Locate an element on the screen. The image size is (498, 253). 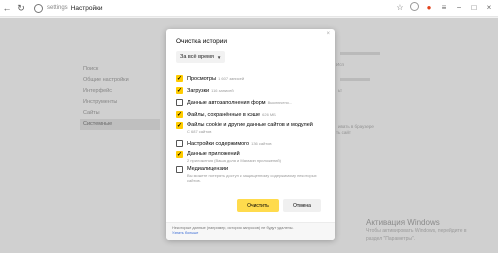
watermark-line: Чтобы активировать Windows, перейдите в is located at coordinates (416, 231).